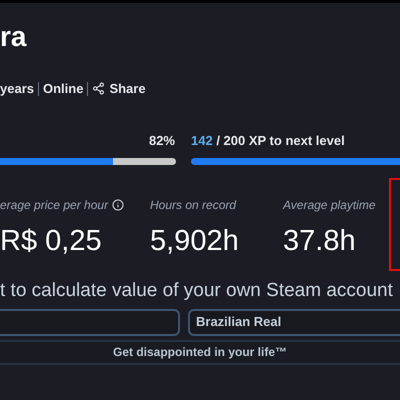  What do you see at coordinates (51, 241) in the screenshot?
I see `stat-value: R$ 0,25` at bounding box center [51, 241].